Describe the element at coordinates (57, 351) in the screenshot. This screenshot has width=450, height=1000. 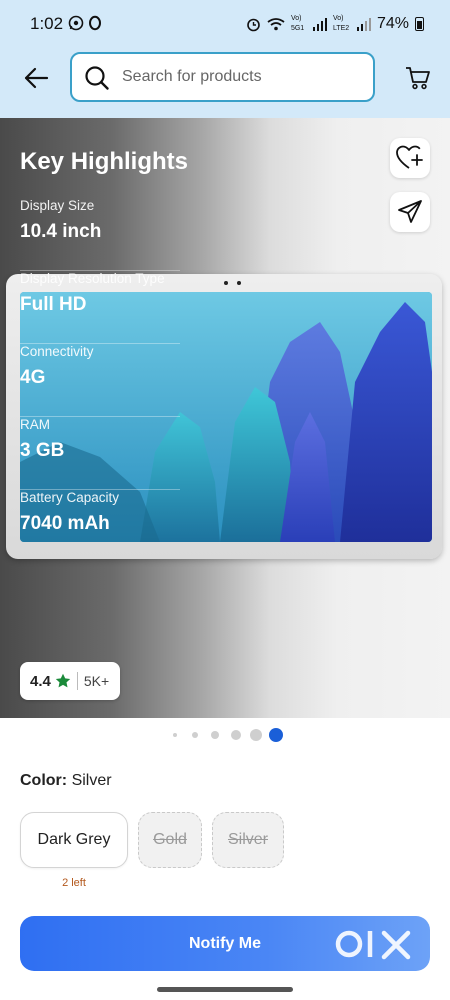
I see `highlight-label: Connectivity` at that location.